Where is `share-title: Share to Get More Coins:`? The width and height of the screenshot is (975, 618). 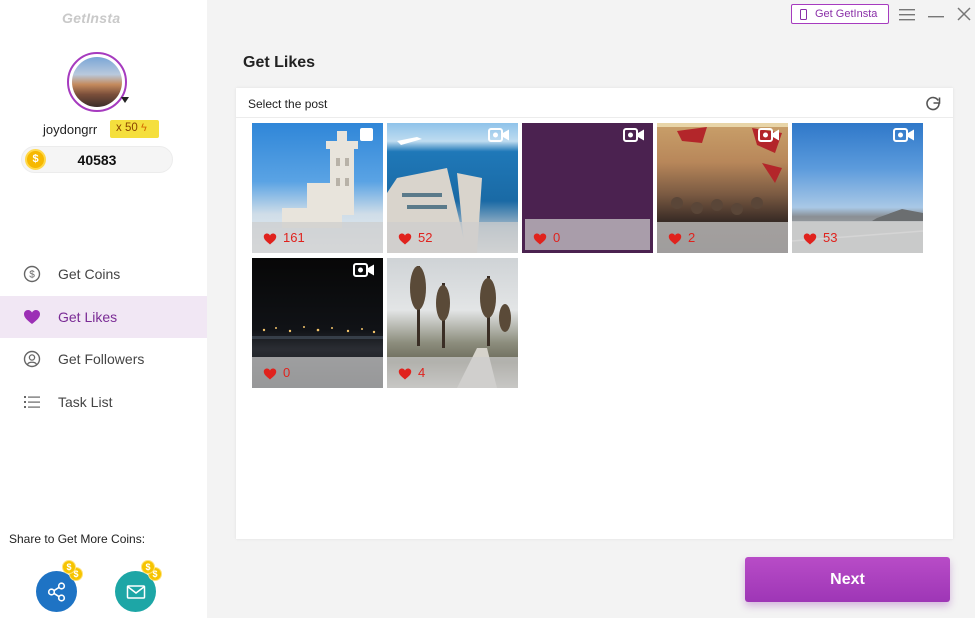 share-title: Share to Get More Coins: is located at coordinates (77, 539).